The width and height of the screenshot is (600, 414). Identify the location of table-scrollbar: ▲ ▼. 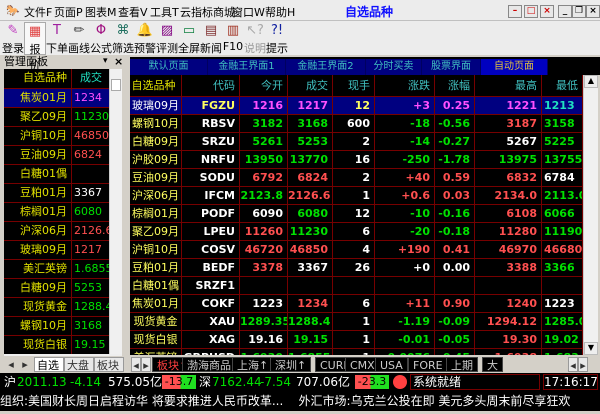
(590, 215).